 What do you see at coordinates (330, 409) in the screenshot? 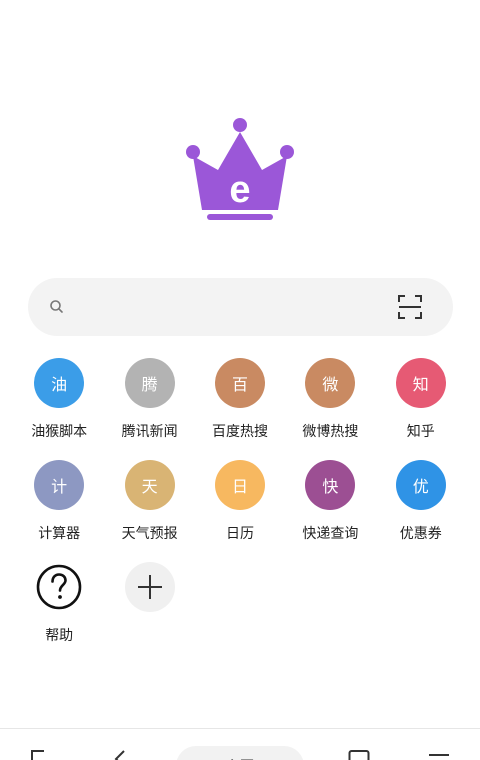
I see `shortcut-weibo-hot: 微 微博热搜` at bounding box center [330, 409].